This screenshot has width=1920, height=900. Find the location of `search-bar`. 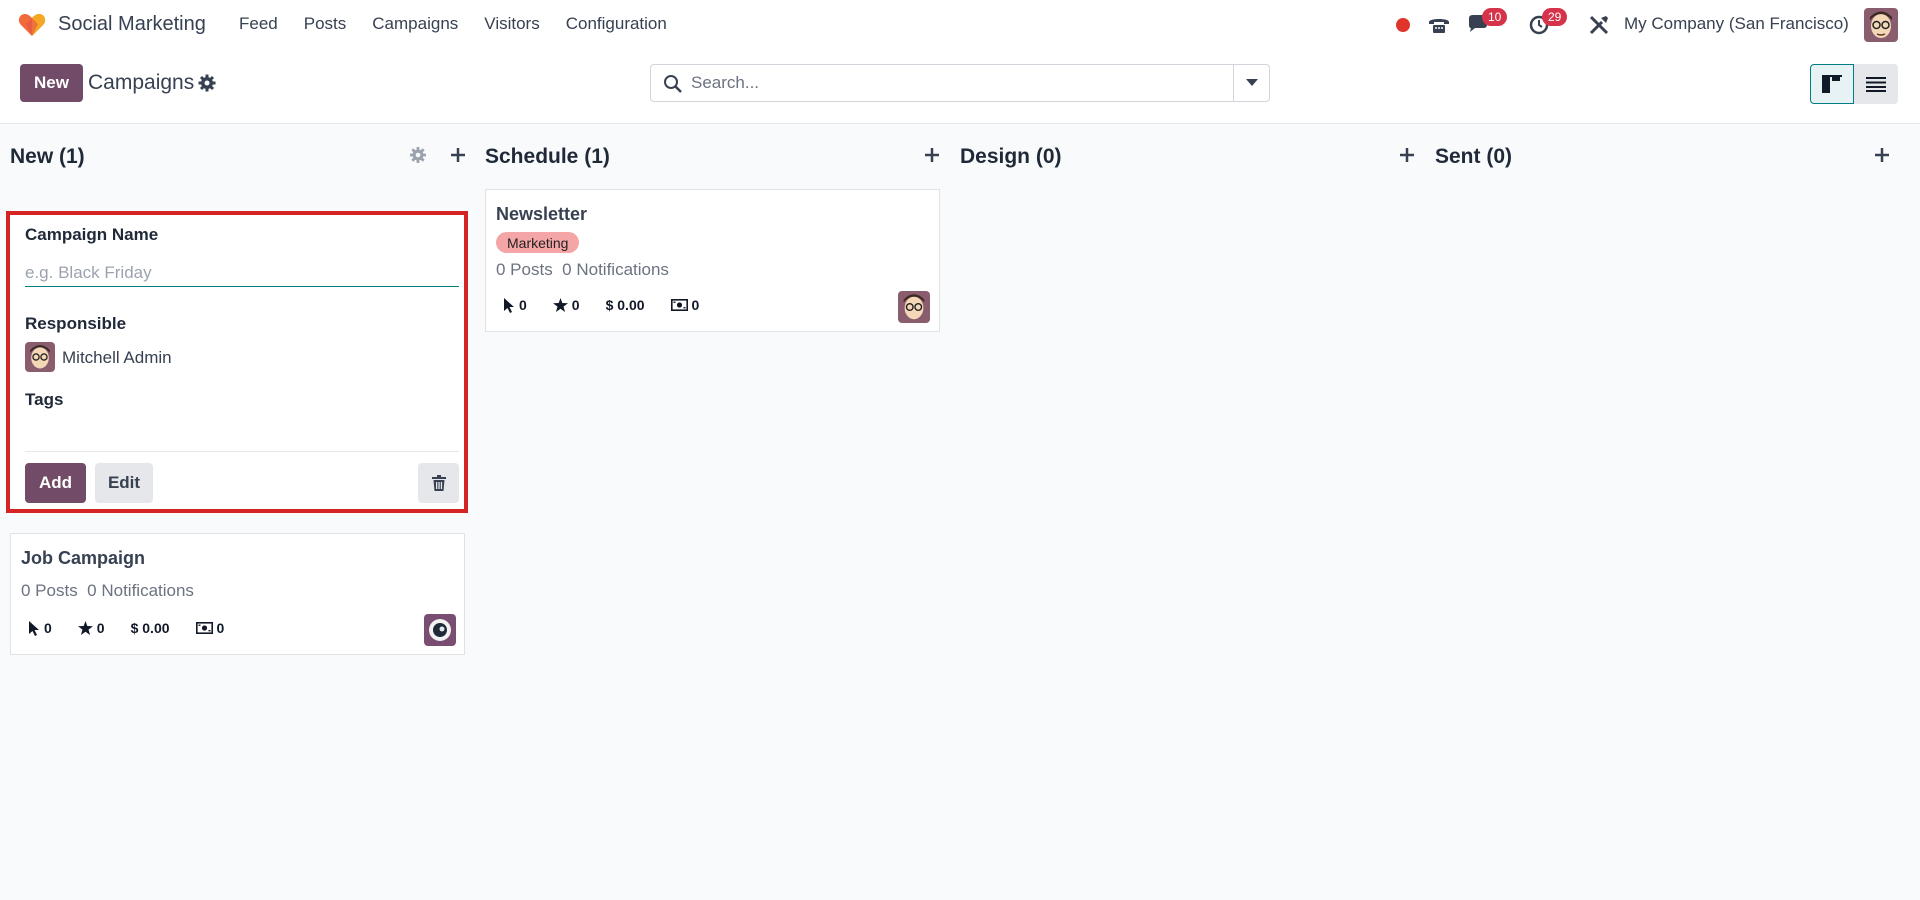

search-bar is located at coordinates (960, 83).